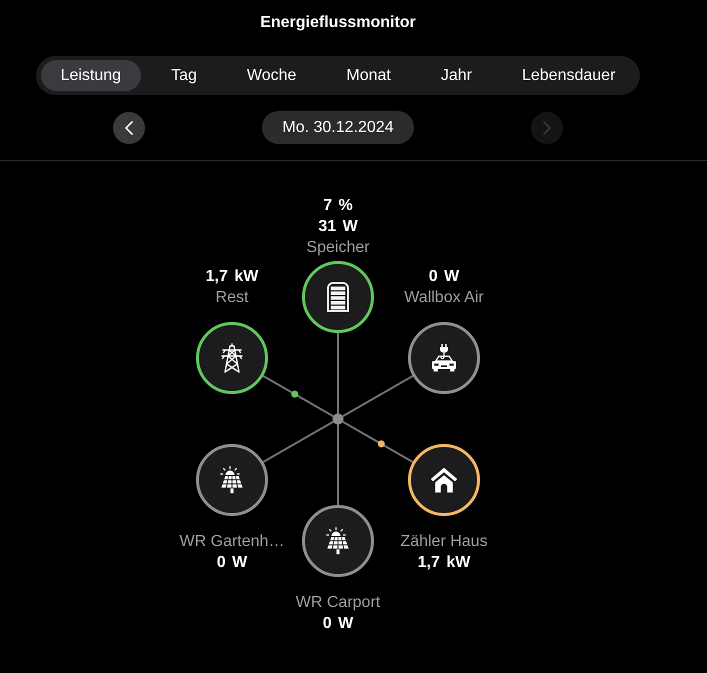 This screenshot has height=673, width=707. What do you see at coordinates (91, 75) in the screenshot?
I see `tab: Leistung` at bounding box center [91, 75].